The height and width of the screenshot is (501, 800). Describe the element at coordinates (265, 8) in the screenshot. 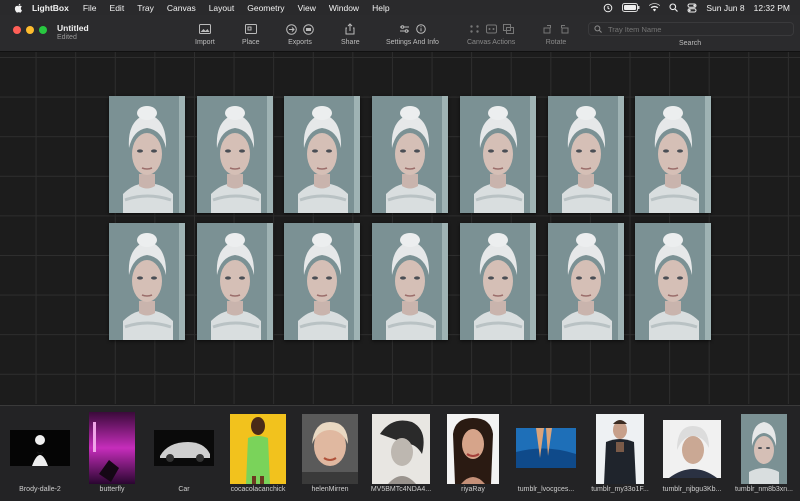

I see `menu-geometry: Geometry` at that location.